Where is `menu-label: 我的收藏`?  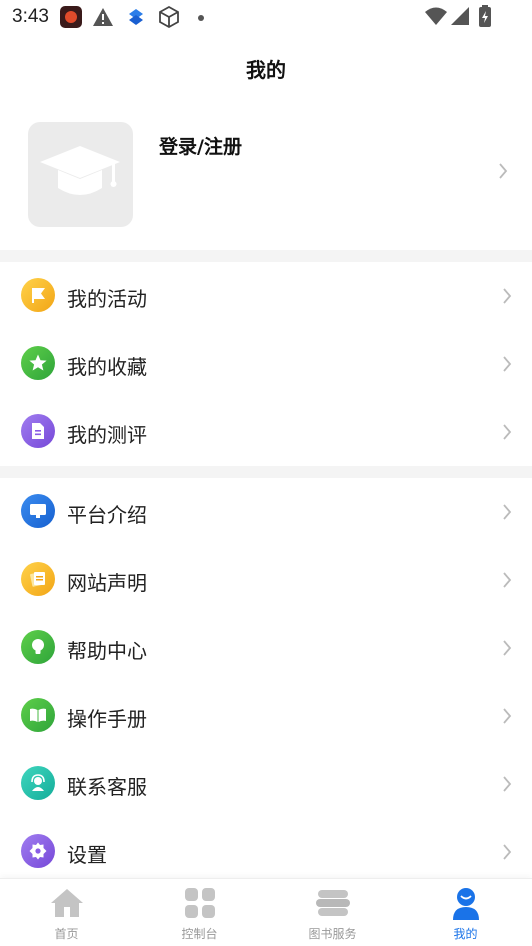 menu-label: 我的收藏 is located at coordinates (107, 367).